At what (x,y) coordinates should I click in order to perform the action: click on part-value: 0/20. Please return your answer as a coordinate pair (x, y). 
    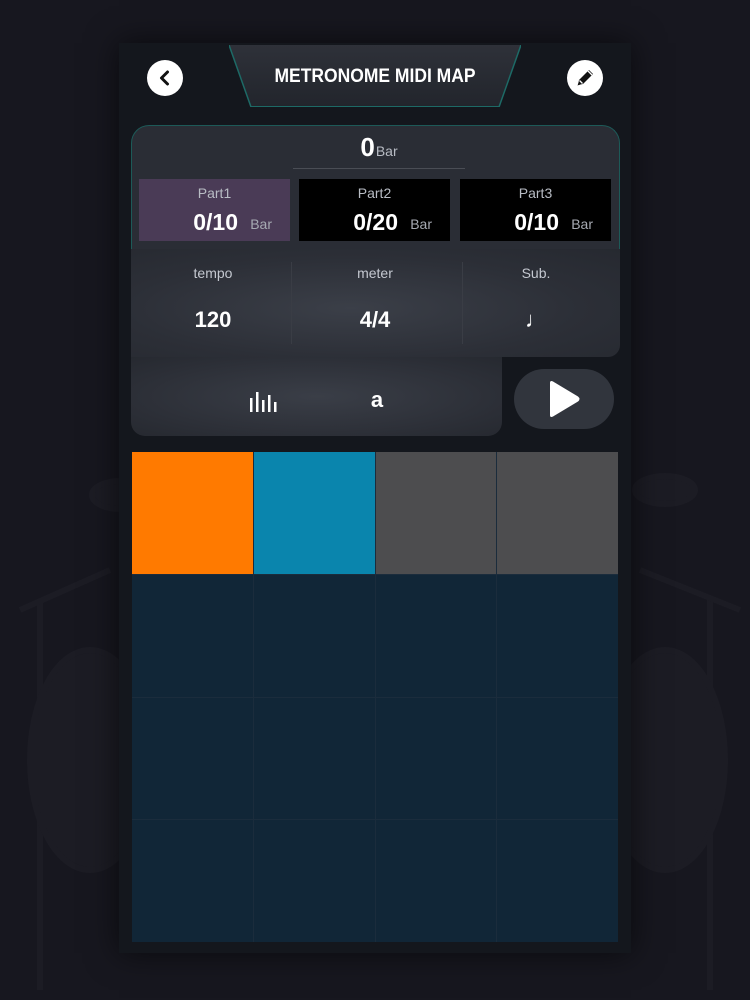
    Looking at the image, I should click on (375, 222).